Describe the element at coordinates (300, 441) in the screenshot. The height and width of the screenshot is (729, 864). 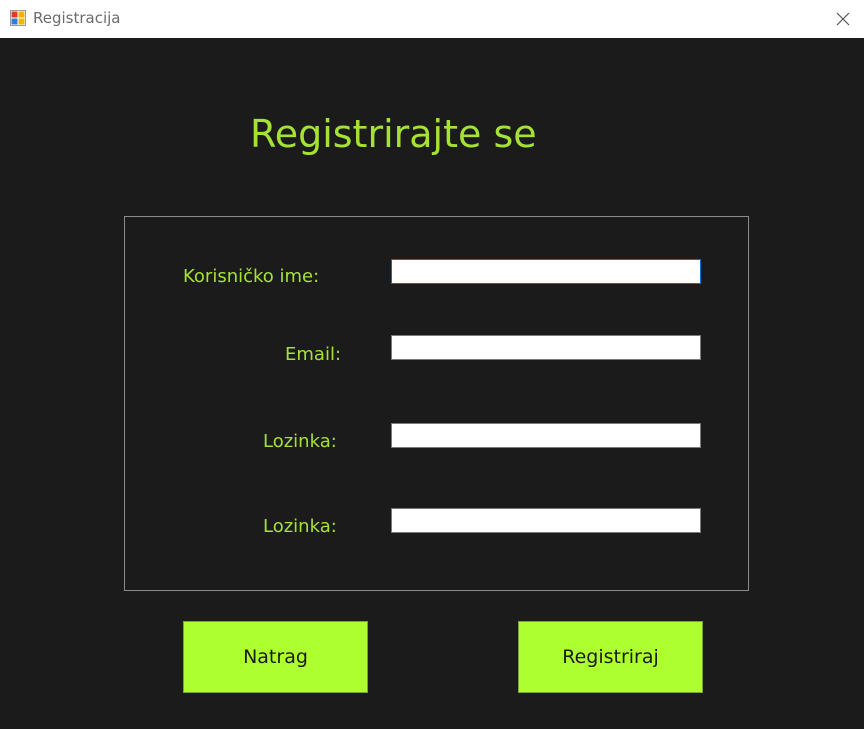
I see `password-label: Lozinka:` at that location.